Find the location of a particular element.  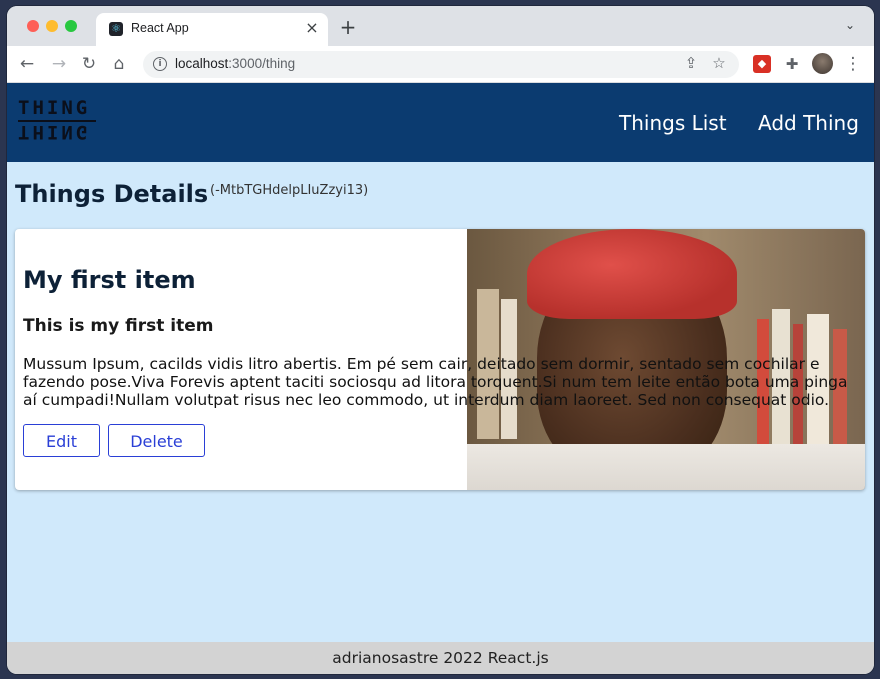

forward-arrow-icon: → is located at coordinates (59, 64).